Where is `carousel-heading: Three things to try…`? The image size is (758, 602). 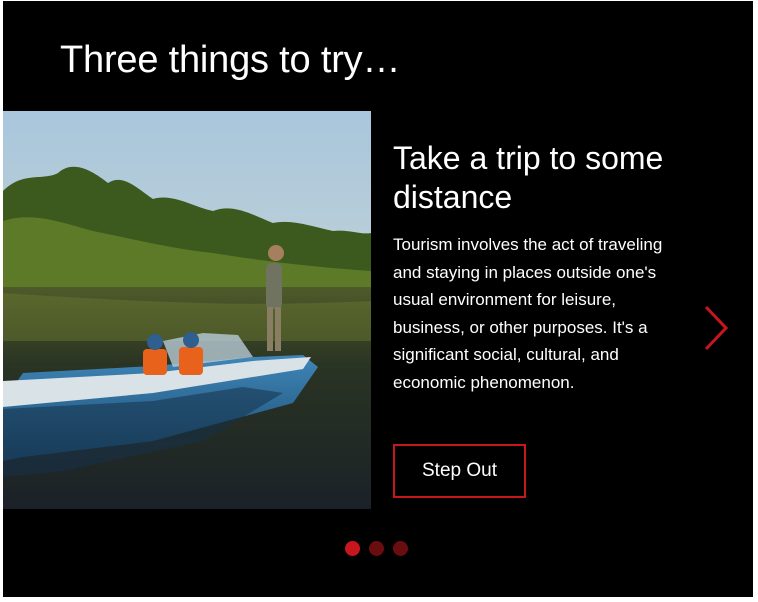 carousel-heading: Three things to try… is located at coordinates (230, 60).